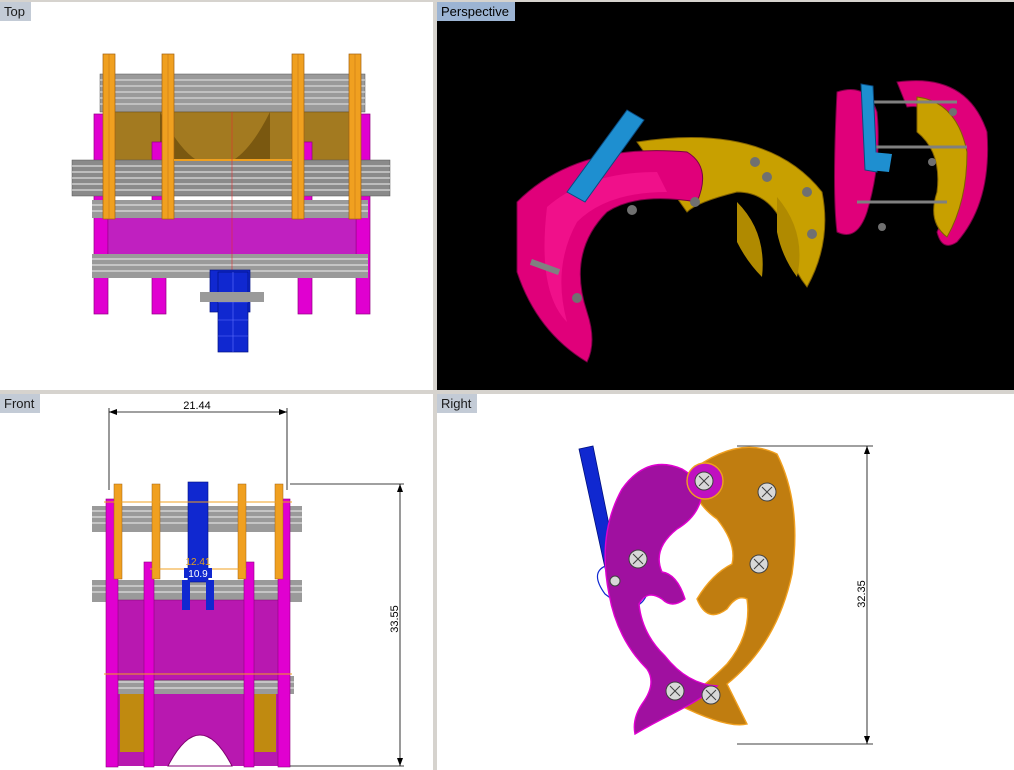 This screenshot has height=770, width=1014. Describe the element at coordinates (862, 594) in the screenshot. I see `dimension-right-height-text: 32.35` at that location.